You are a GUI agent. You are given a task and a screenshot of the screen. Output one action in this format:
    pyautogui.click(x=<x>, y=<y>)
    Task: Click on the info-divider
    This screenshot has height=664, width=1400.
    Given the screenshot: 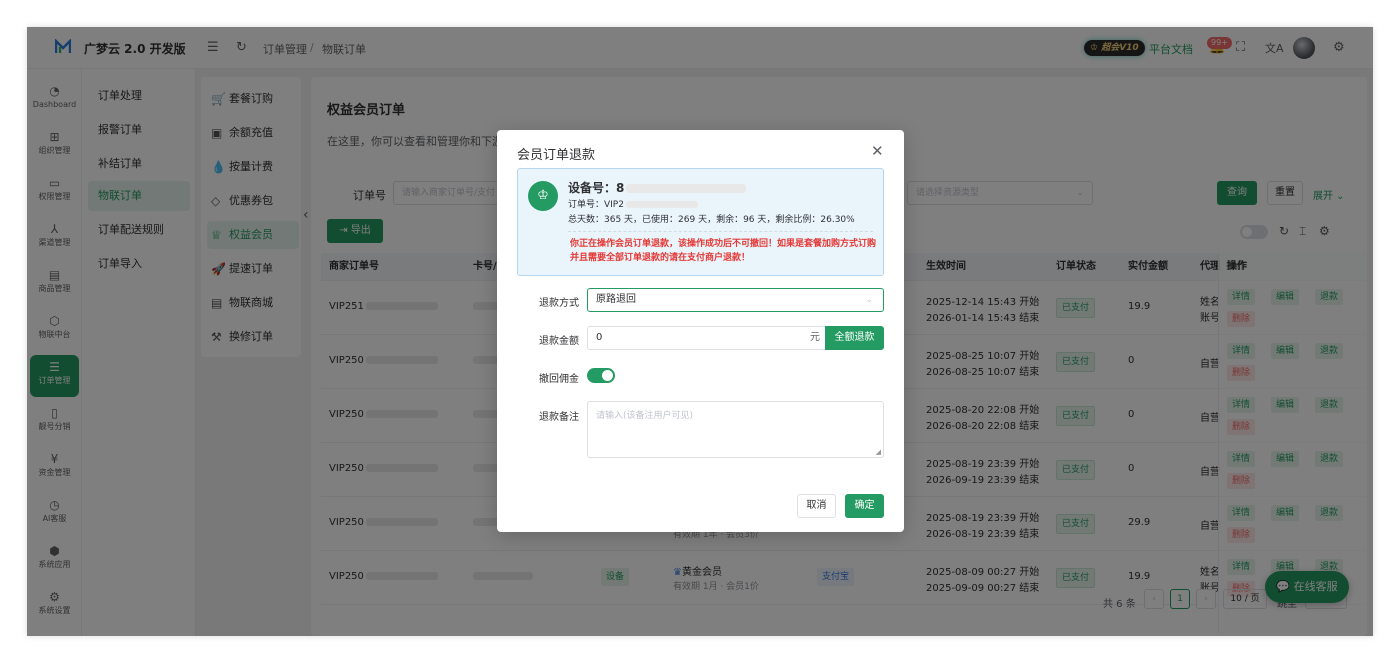 What is the action you would take?
    pyautogui.click(x=720, y=231)
    